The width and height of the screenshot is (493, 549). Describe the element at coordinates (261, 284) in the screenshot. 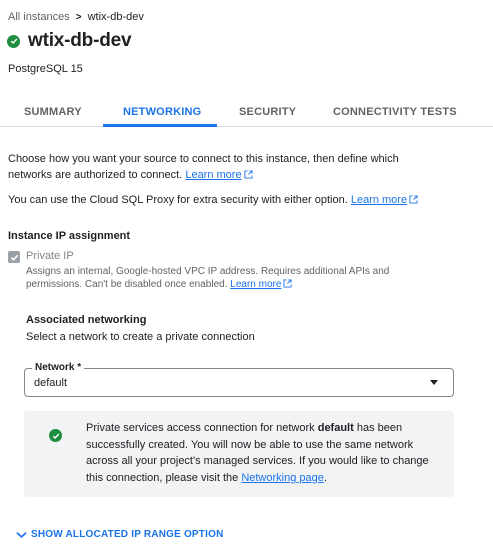

I see `private-ip-learn-more-link: Learn more` at that location.